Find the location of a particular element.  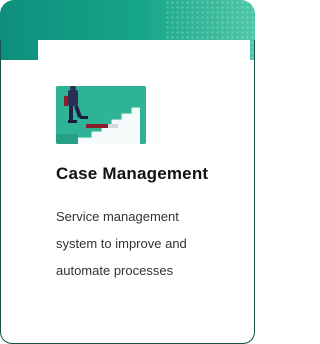

card-description-line: automate processes is located at coordinates (115, 270).